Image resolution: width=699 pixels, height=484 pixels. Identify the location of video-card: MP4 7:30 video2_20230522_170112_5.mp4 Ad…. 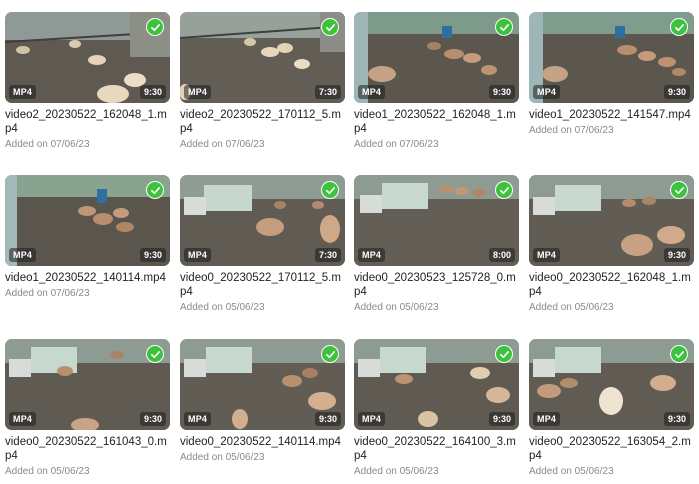
(262, 81).